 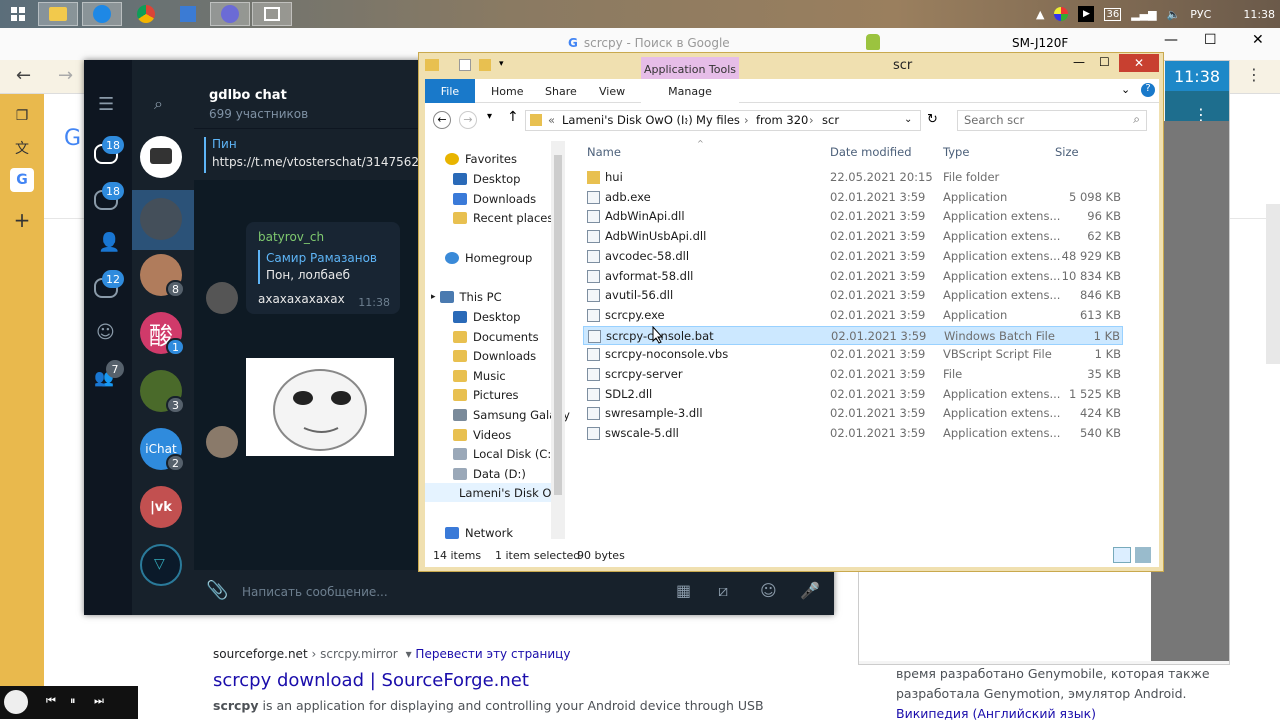 I want to click on close-icon: ✕, so click(x=1258, y=40).